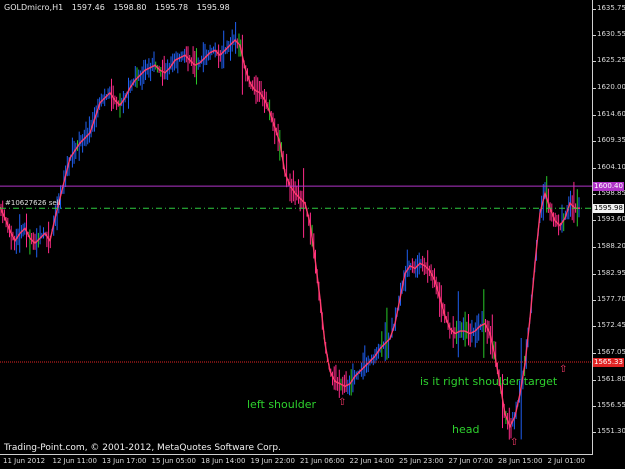 The height and width of the screenshot is (469, 625). What do you see at coordinates (88, 7) in the screenshot?
I see `quote-open: 1597.46` at bounding box center [88, 7].